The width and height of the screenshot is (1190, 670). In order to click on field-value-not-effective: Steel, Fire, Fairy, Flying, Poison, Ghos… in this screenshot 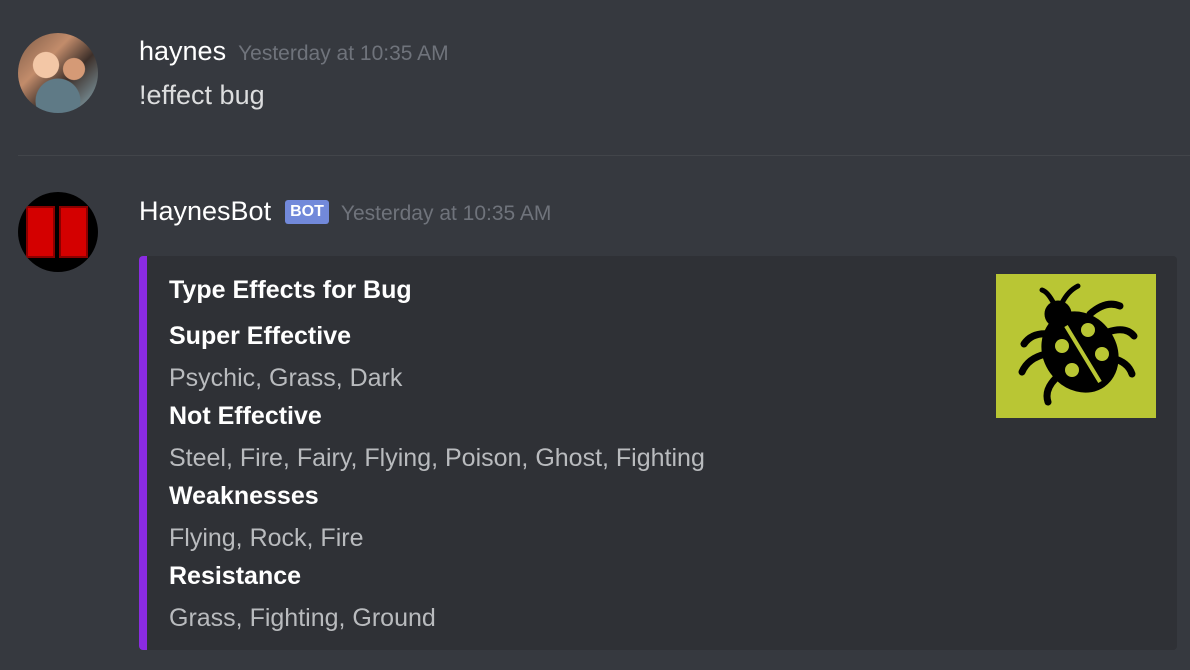, I will do `click(437, 458)`.